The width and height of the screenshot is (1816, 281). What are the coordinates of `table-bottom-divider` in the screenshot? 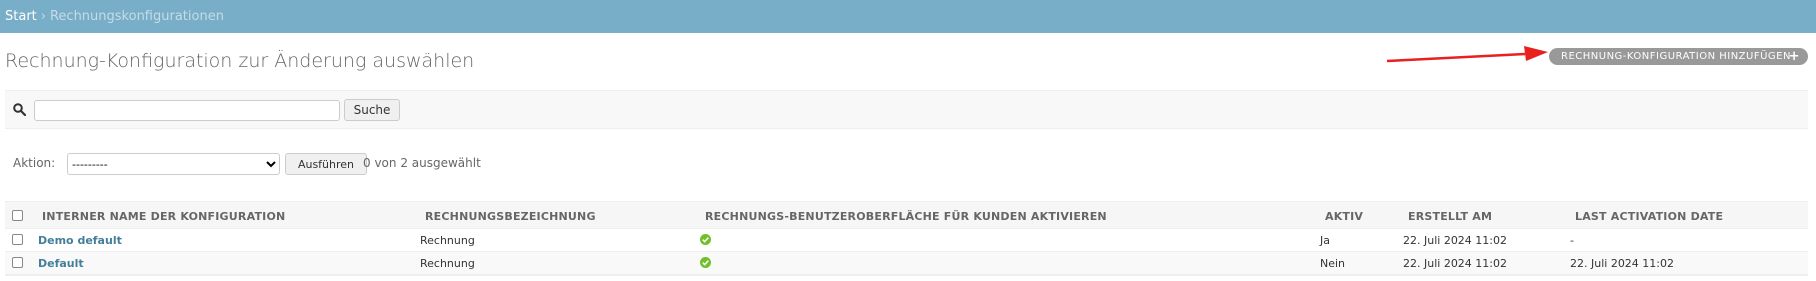 It's located at (906, 275).